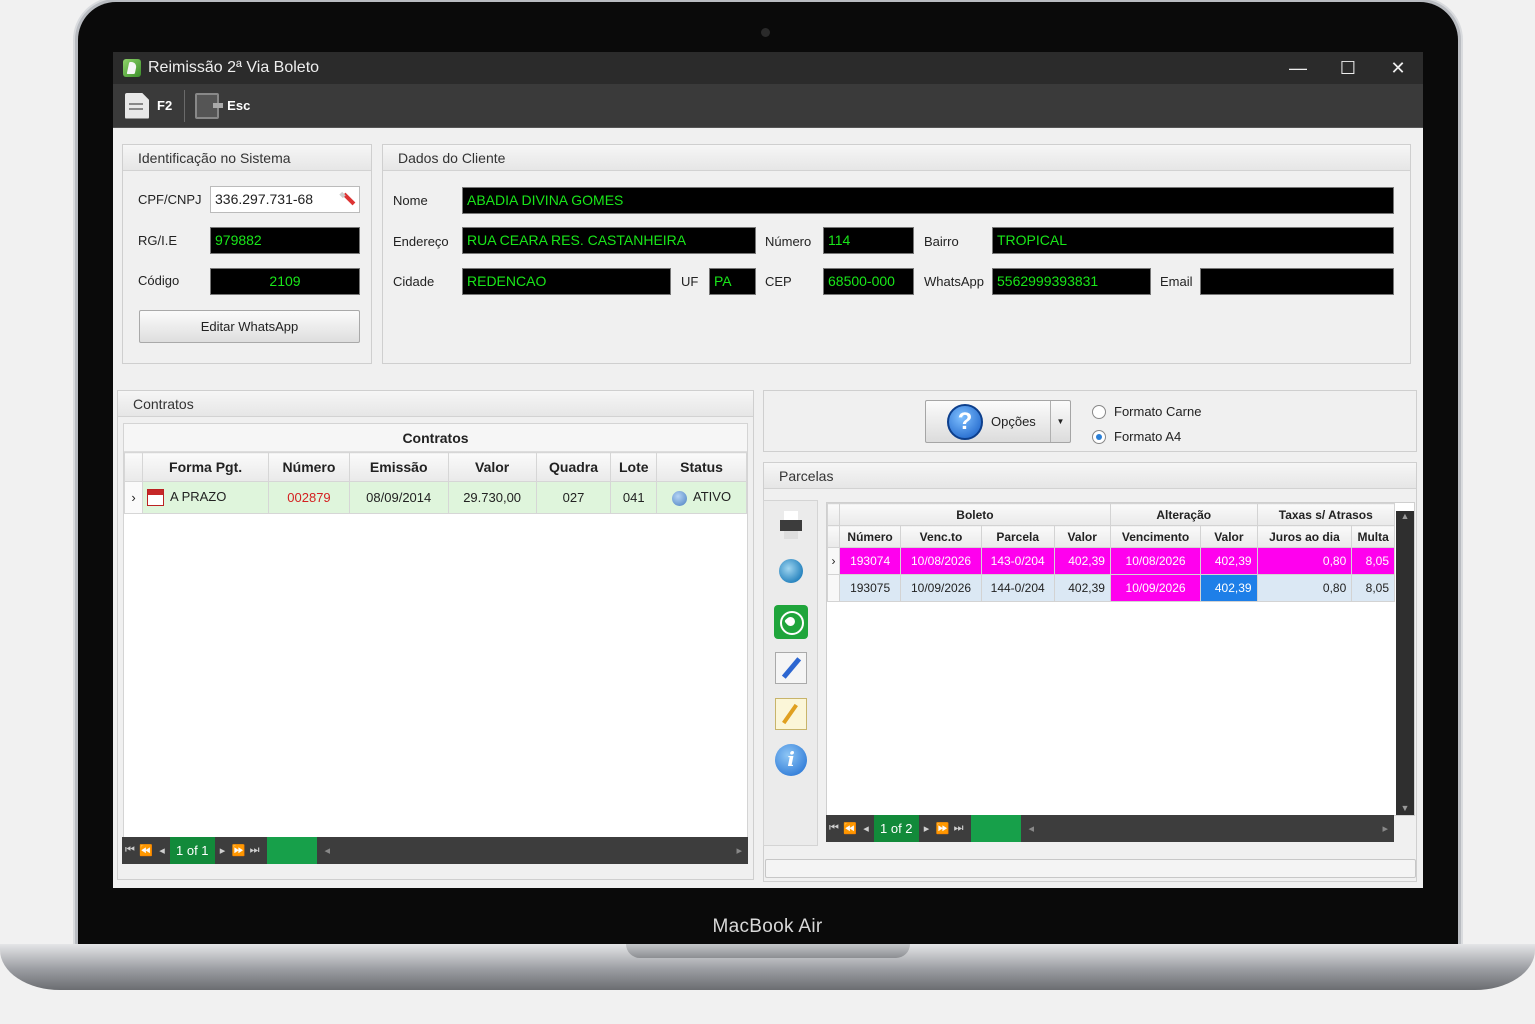 The height and width of the screenshot is (1024, 1535). What do you see at coordinates (833, 536) in the screenshot?
I see `indicator-header` at bounding box center [833, 536].